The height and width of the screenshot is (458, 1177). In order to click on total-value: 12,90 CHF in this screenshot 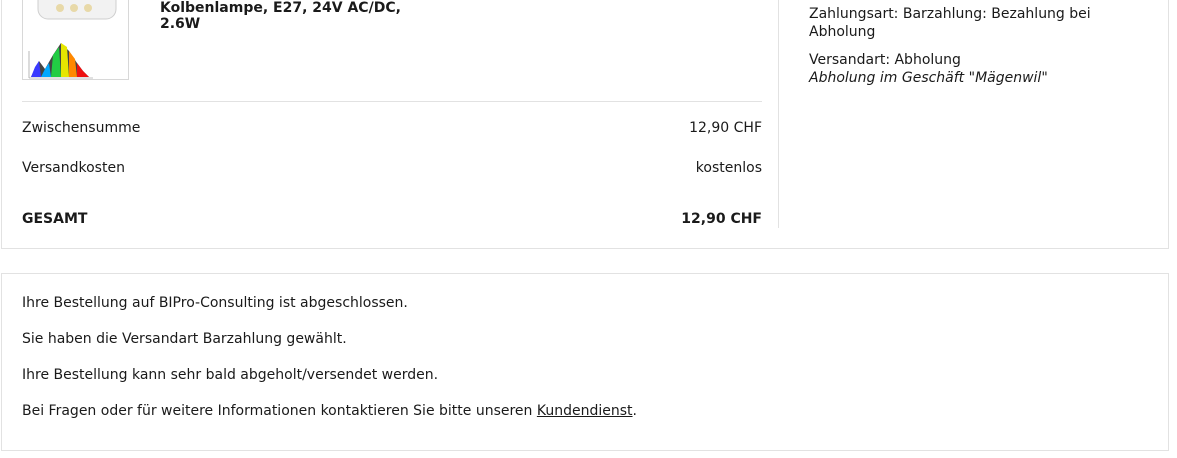, I will do `click(721, 219)`.